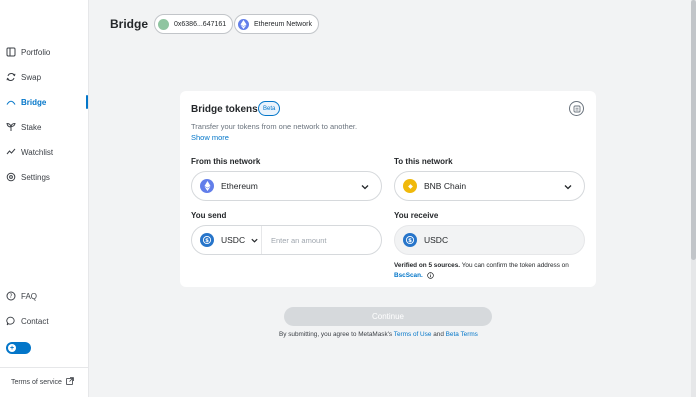 The image size is (696, 397). I want to click on network-name: Ethereum Network, so click(283, 24).